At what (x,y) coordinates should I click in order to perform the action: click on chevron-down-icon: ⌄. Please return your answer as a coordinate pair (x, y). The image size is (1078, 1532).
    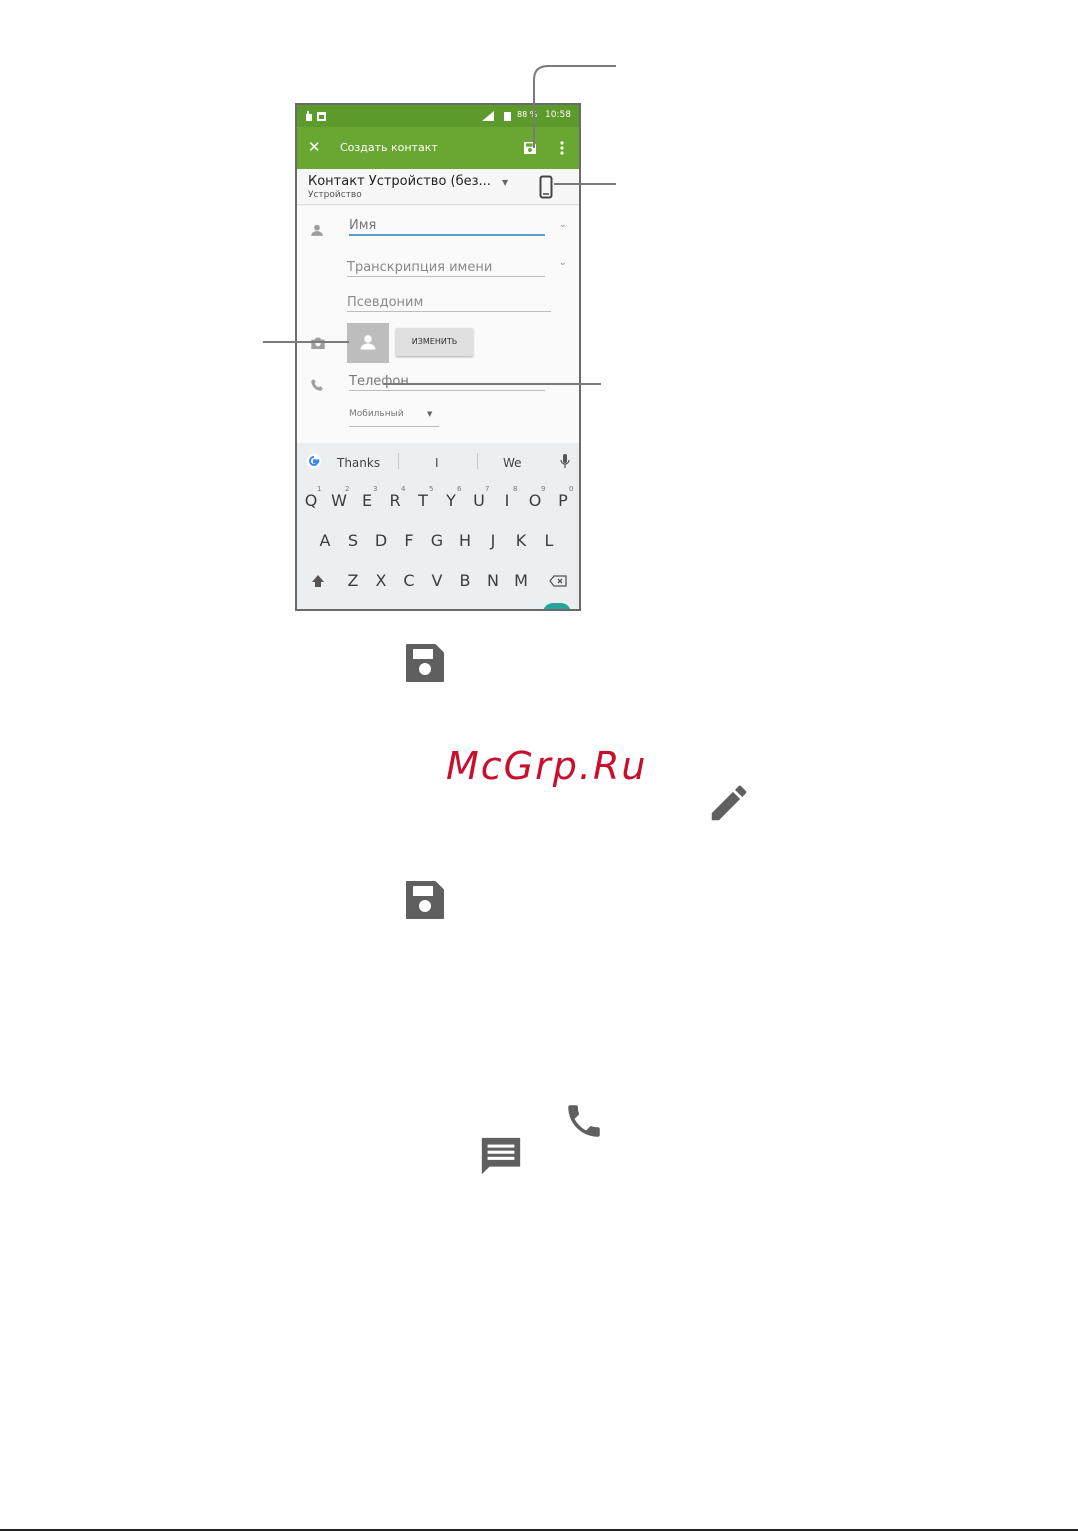
    Looking at the image, I should click on (563, 225).